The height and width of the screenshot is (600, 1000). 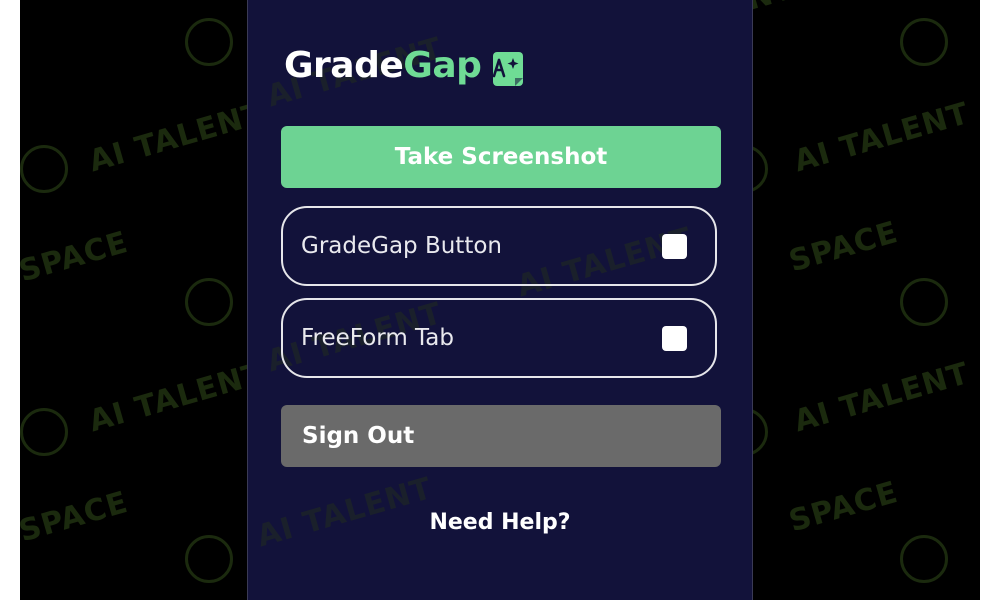 What do you see at coordinates (508, 69) in the screenshot?
I see `document-sparkle-icon` at bounding box center [508, 69].